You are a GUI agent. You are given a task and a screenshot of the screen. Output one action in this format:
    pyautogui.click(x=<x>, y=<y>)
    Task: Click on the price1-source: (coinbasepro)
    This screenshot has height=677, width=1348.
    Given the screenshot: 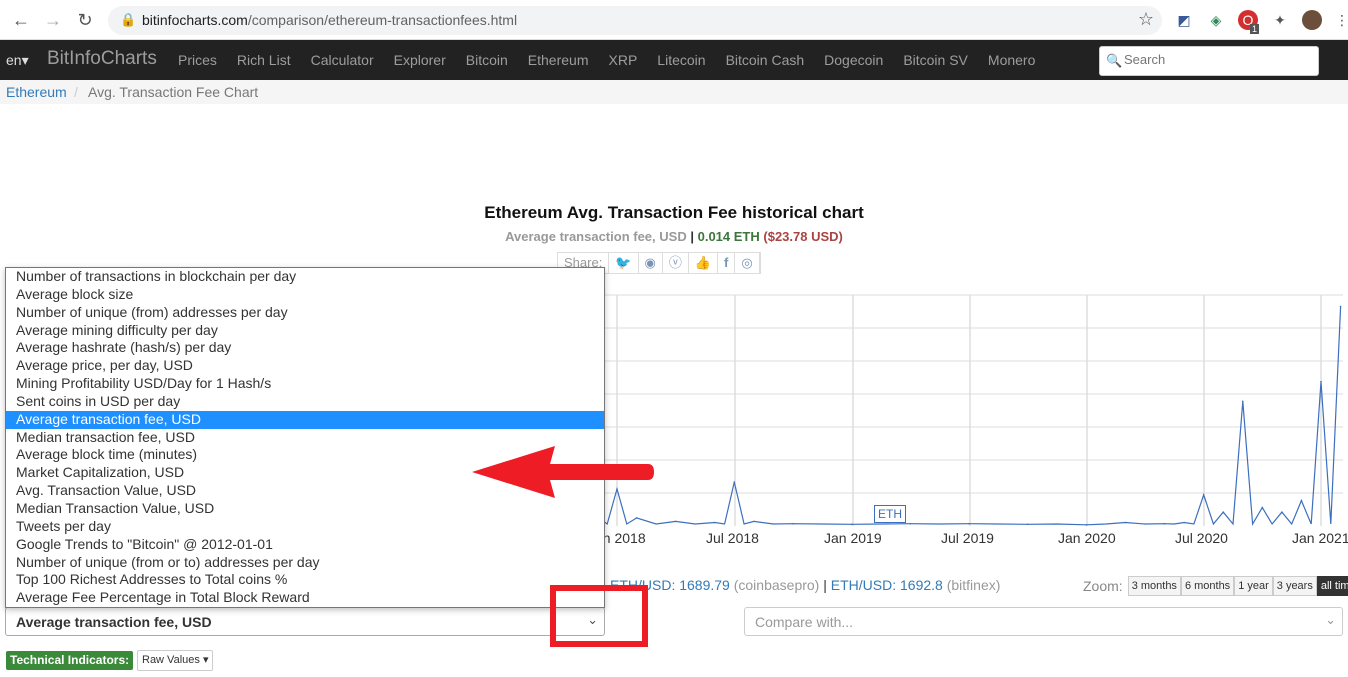 What is the action you would take?
    pyautogui.click(x=777, y=585)
    